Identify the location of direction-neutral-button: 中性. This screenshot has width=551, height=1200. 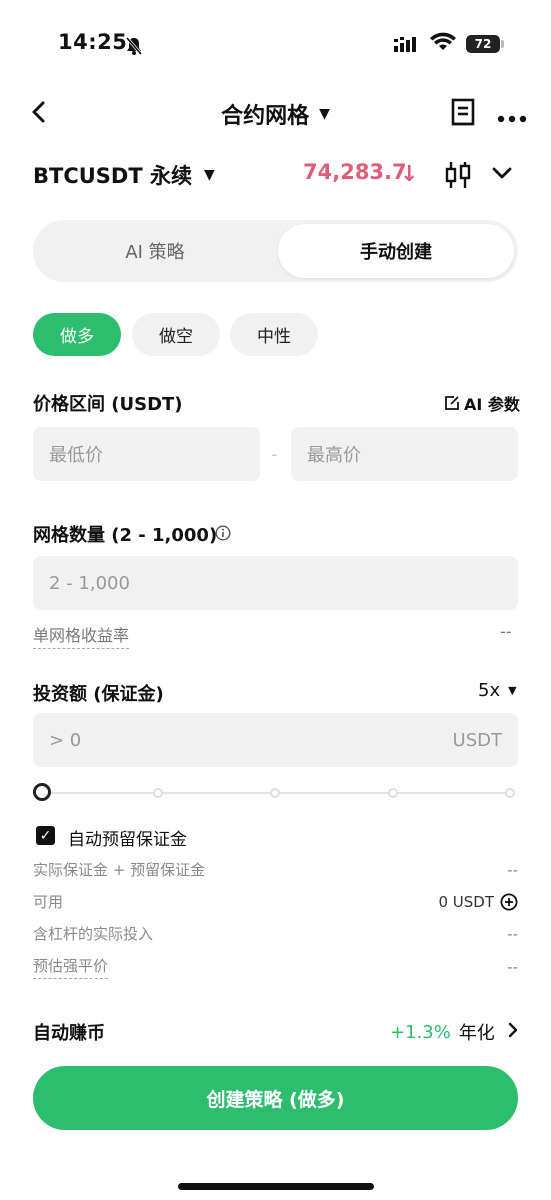
(274, 334).